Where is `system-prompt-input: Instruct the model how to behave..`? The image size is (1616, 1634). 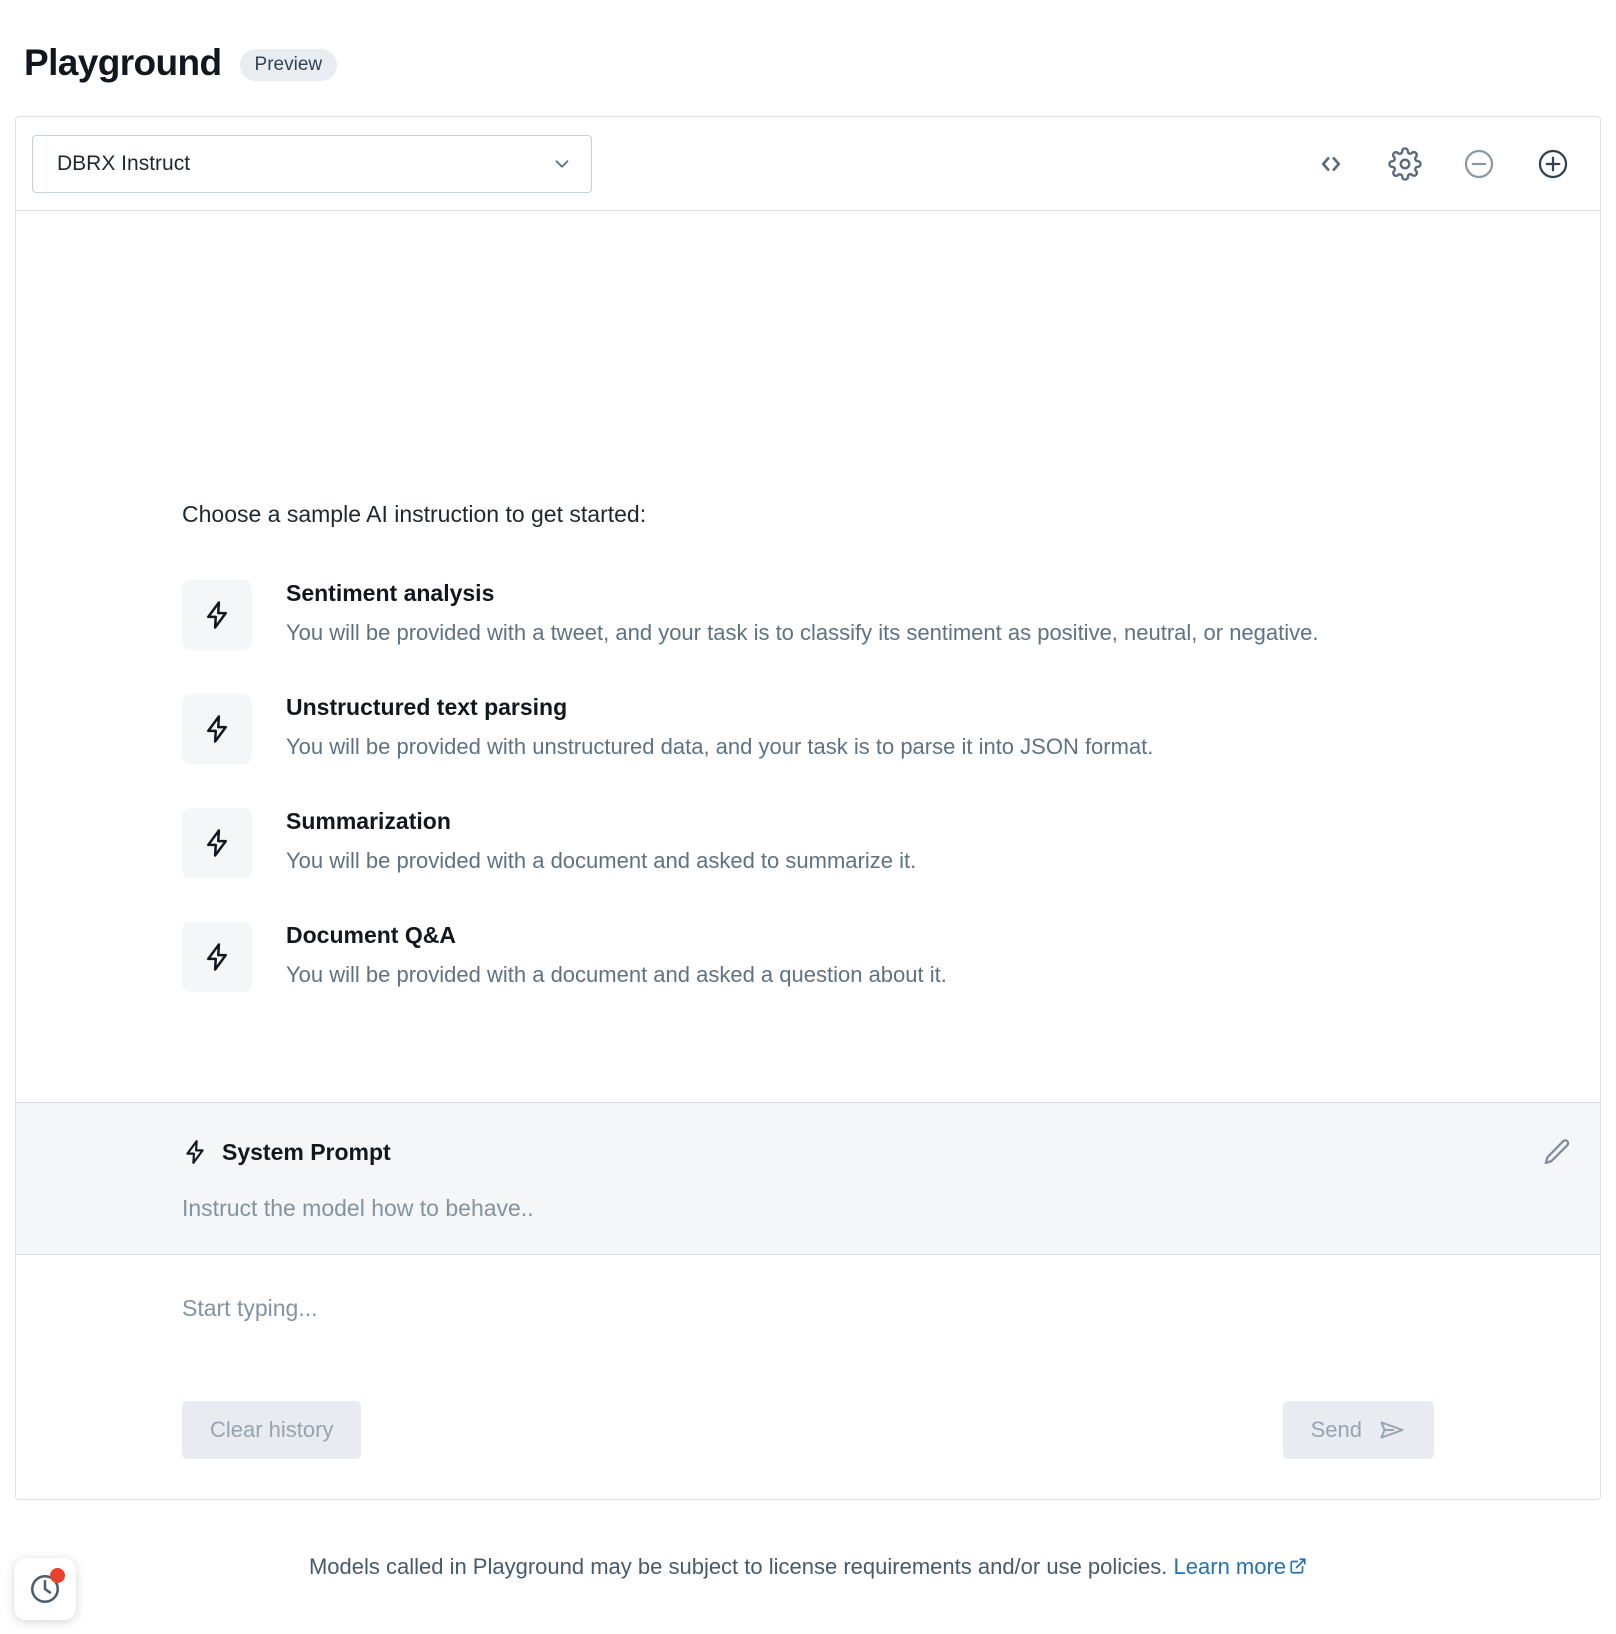
system-prompt-input: Instruct the model how to behave.. is located at coordinates (808, 1194).